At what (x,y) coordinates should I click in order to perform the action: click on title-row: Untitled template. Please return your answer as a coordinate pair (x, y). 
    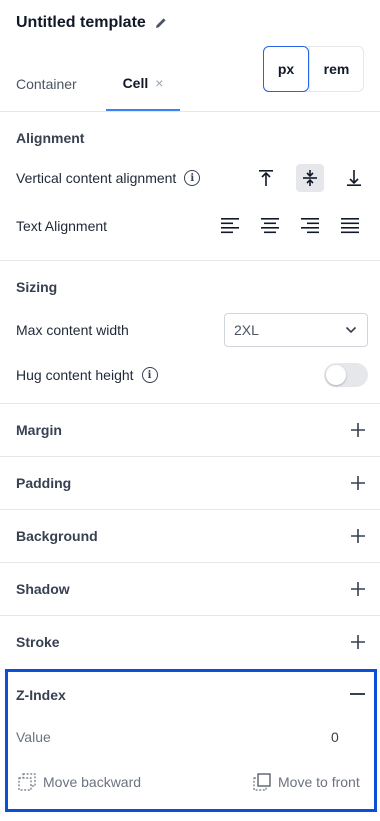
    Looking at the image, I should click on (92, 23).